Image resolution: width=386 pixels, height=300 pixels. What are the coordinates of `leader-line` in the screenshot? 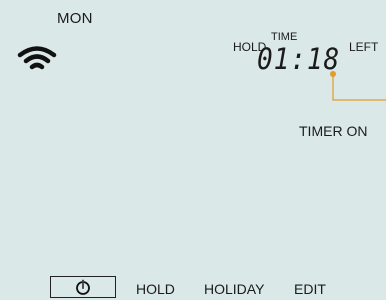 It's located at (358, 86).